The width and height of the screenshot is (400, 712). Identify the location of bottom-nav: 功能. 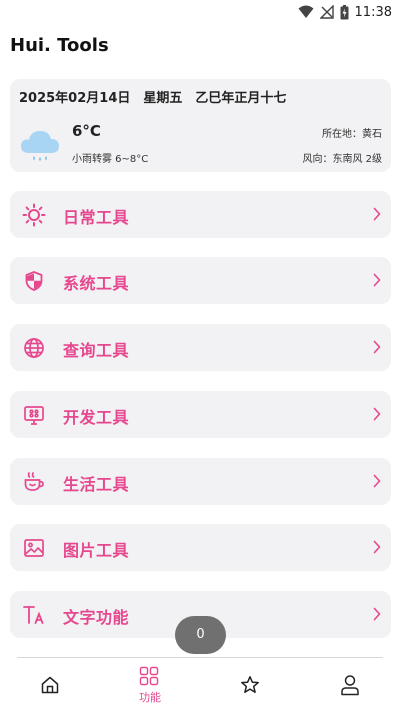
(200, 685).